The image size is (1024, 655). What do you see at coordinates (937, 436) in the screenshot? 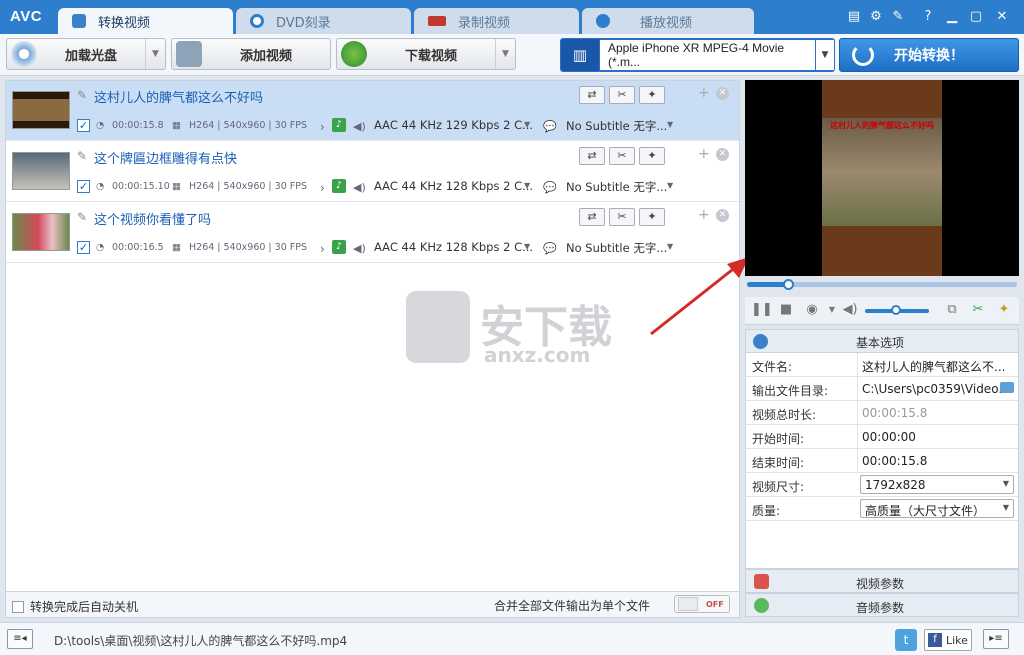
I see `start-time-value: 00:00:00` at bounding box center [937, 436].